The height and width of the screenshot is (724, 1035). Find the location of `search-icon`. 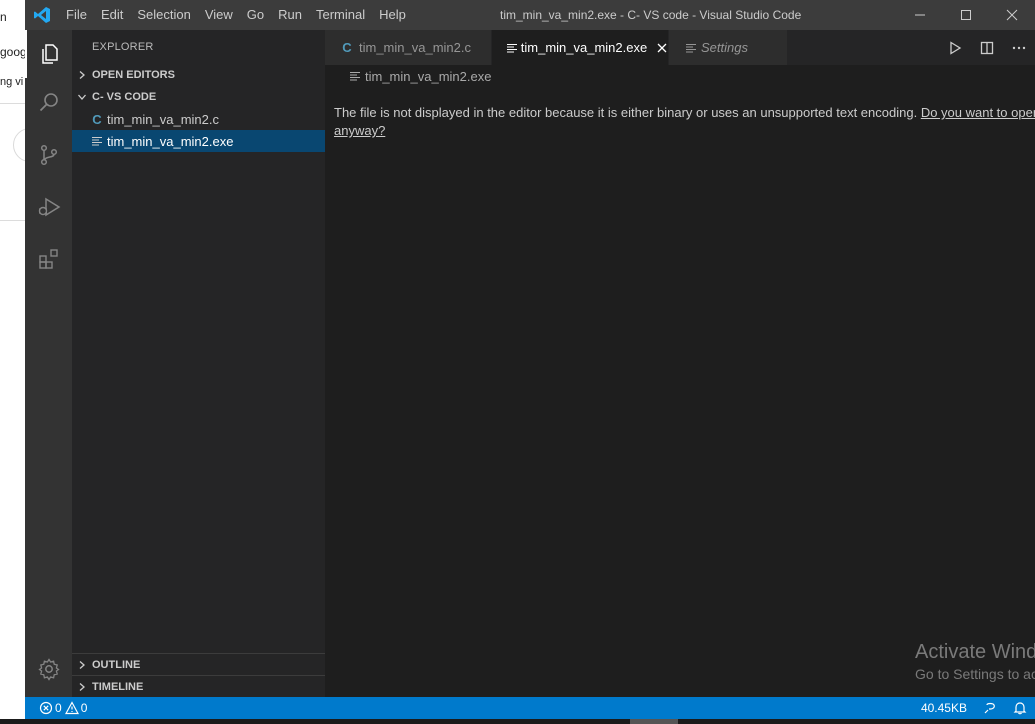

search-icon is located at coordinates (48, 102).